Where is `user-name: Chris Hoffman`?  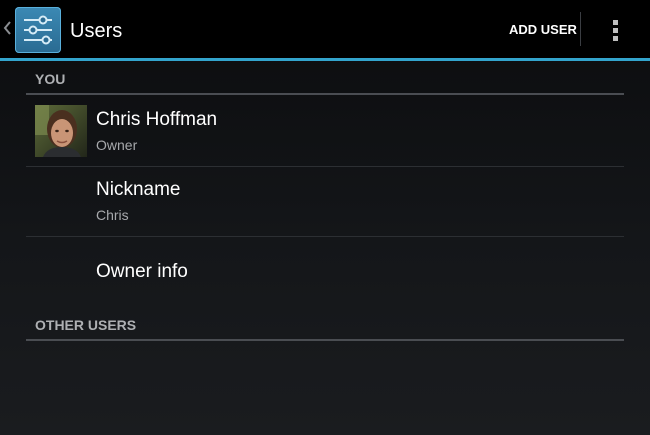
user-name: Chris Hoffman is located at coordinates (157, 119).